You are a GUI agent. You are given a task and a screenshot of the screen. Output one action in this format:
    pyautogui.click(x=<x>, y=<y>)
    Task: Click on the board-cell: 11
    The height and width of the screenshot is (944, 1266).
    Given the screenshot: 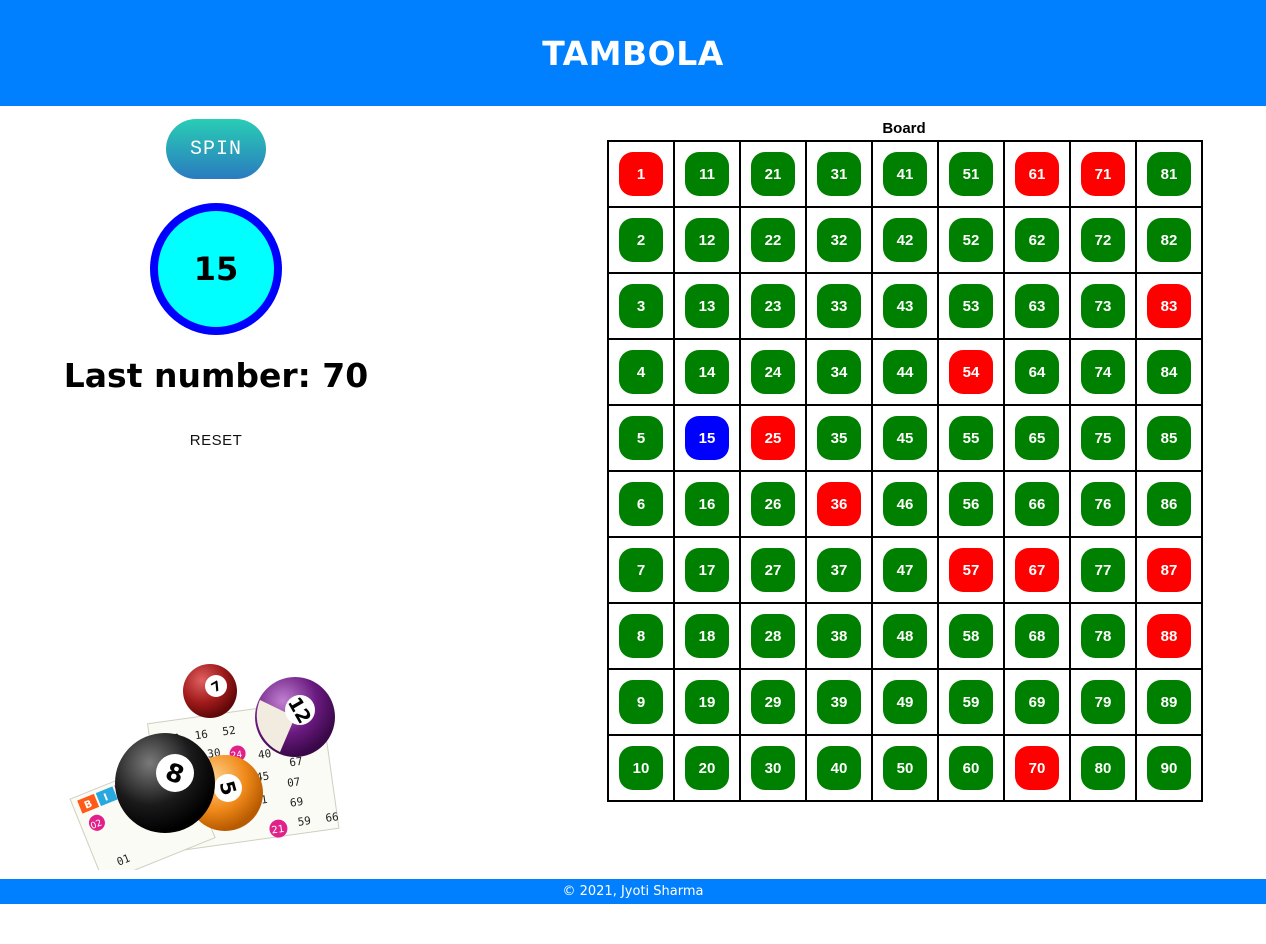 What is the action you would take?
    pyautogui.click(x=707, y=174)
    